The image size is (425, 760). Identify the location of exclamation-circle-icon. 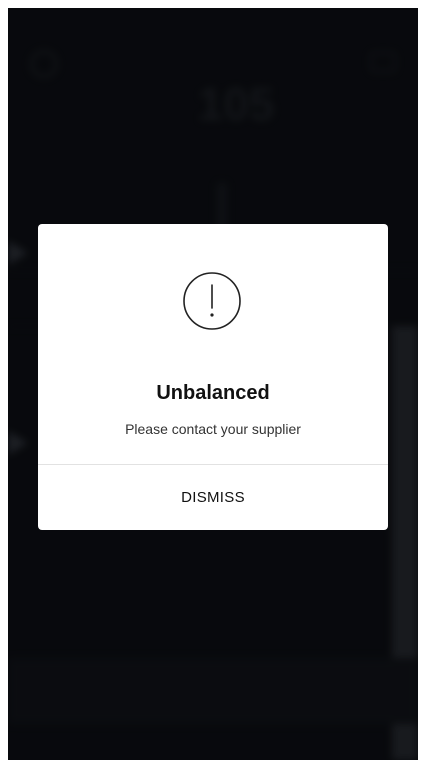
(212, 301).